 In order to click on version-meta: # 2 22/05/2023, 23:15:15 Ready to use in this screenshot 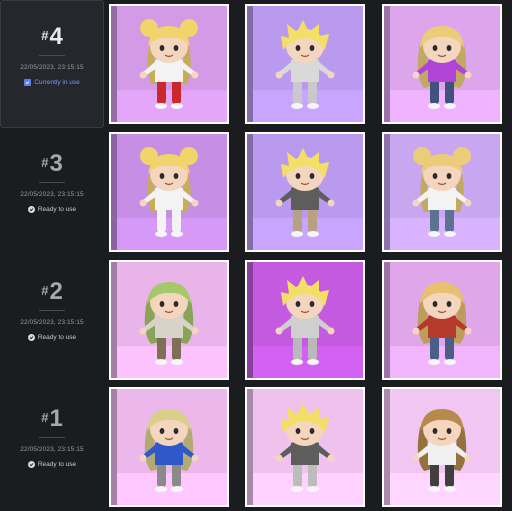, I will do `click(52, 320)`.